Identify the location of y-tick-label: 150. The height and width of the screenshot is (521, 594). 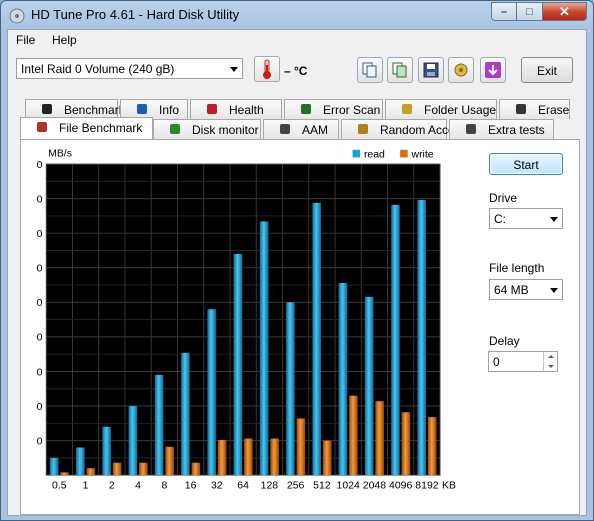
(39, 372).